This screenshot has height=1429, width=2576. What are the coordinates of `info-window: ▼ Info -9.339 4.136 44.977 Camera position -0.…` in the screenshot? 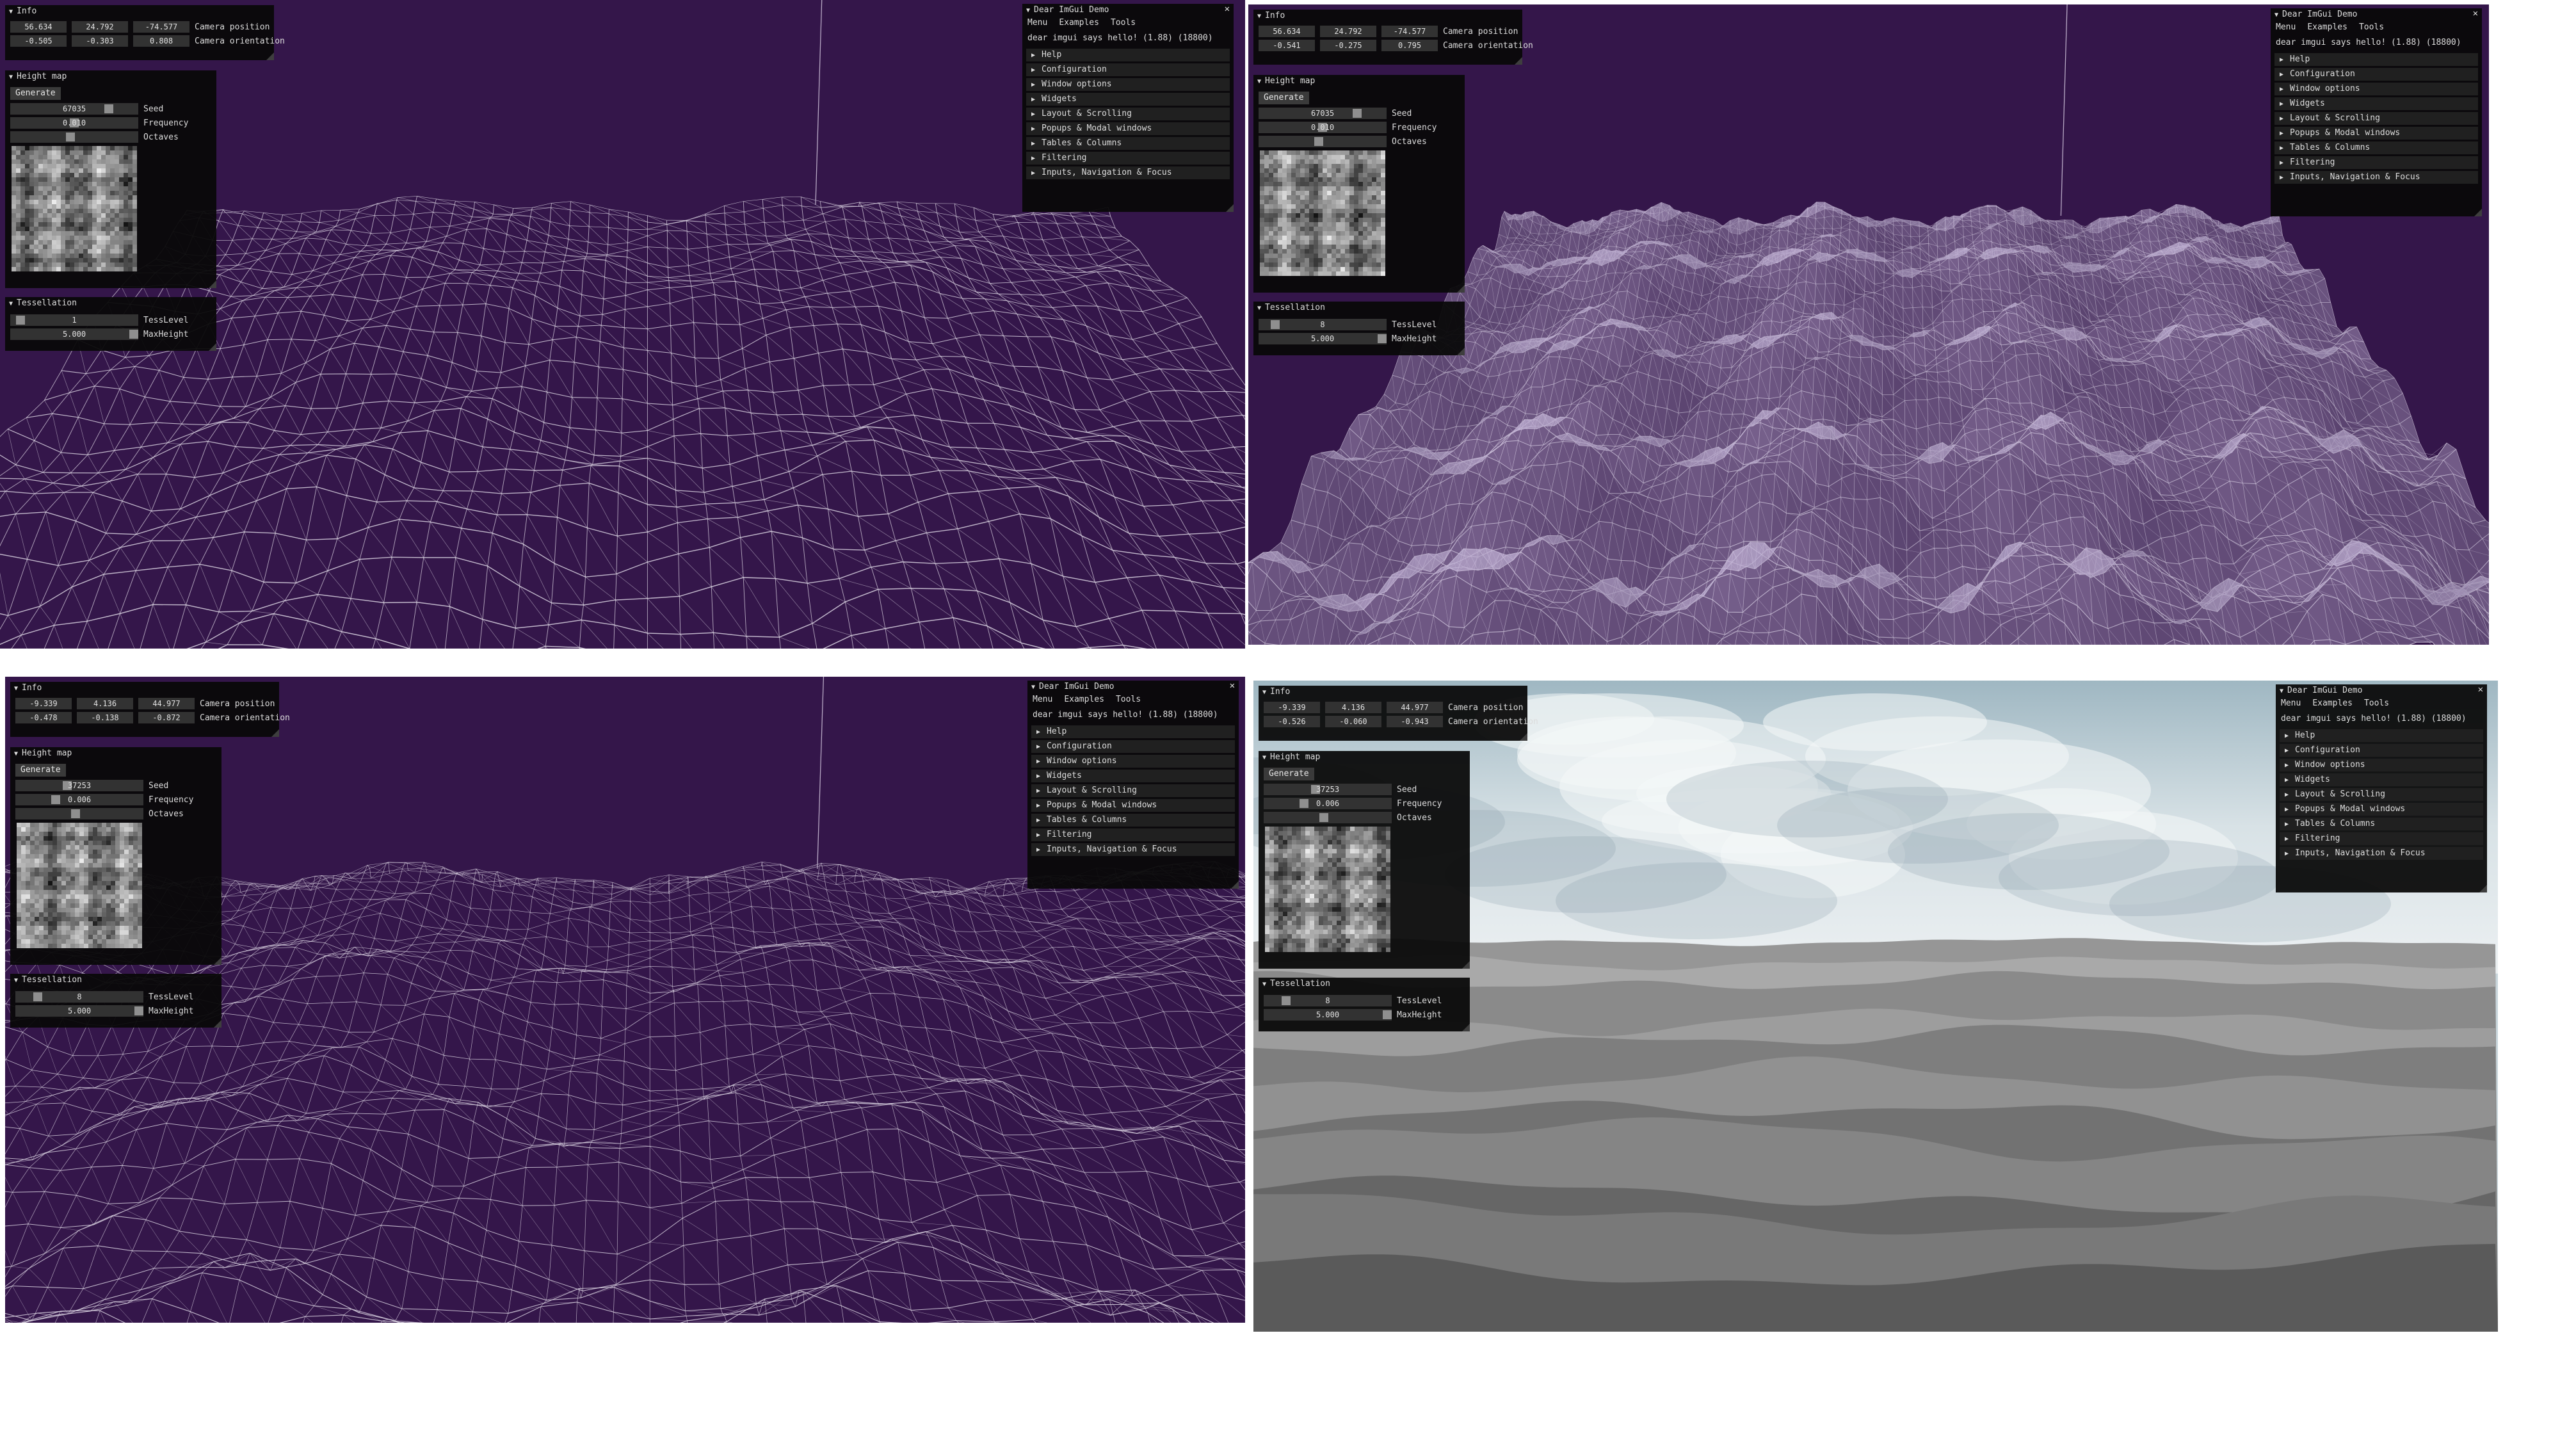 It's located at (150, 709).